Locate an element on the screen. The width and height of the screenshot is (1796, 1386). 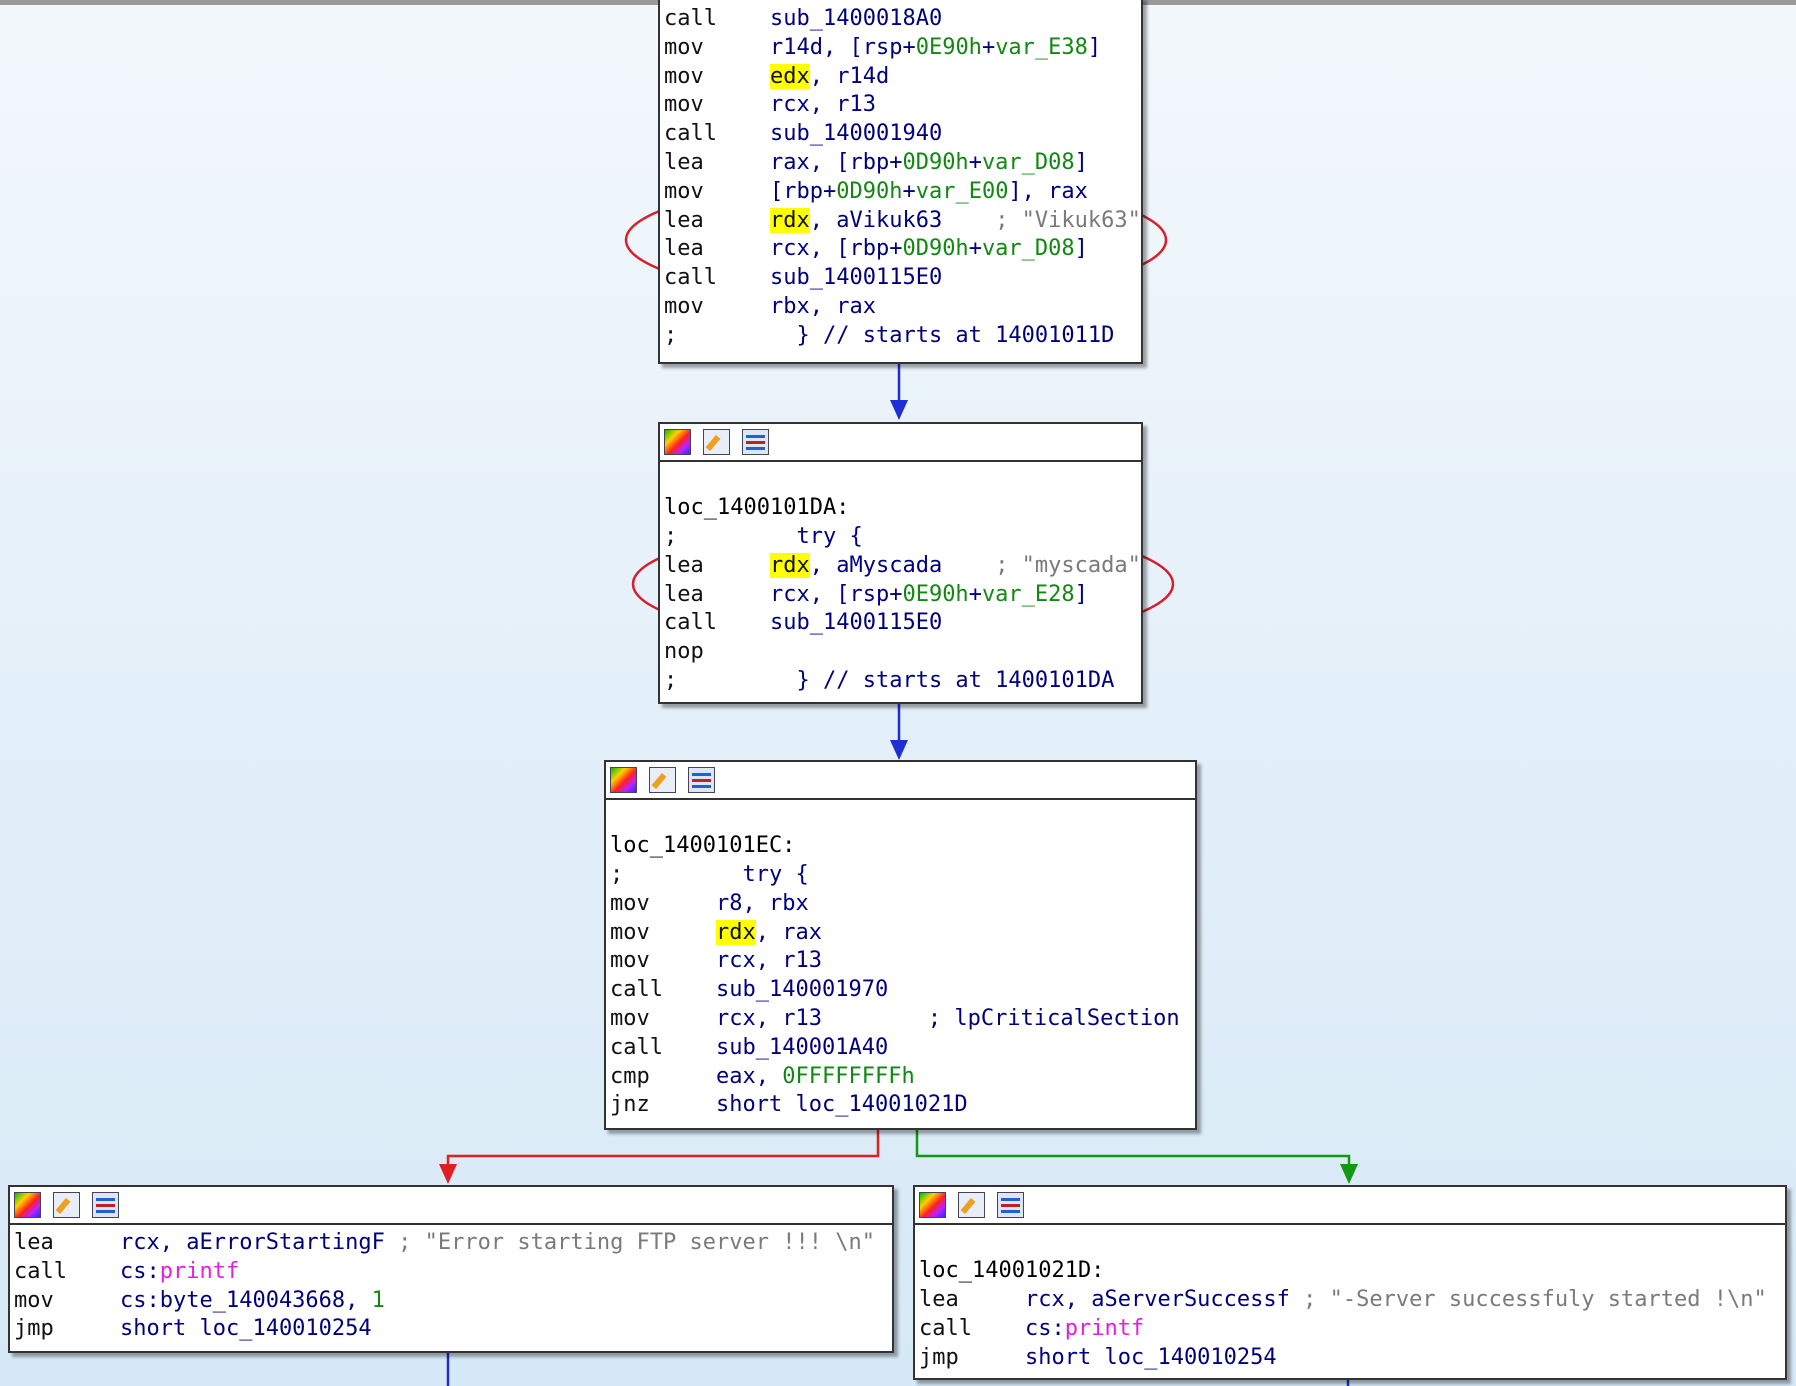
code-line: lea rax, [rbp+0D90h+var_D08] is located at coordinates (900, 162).